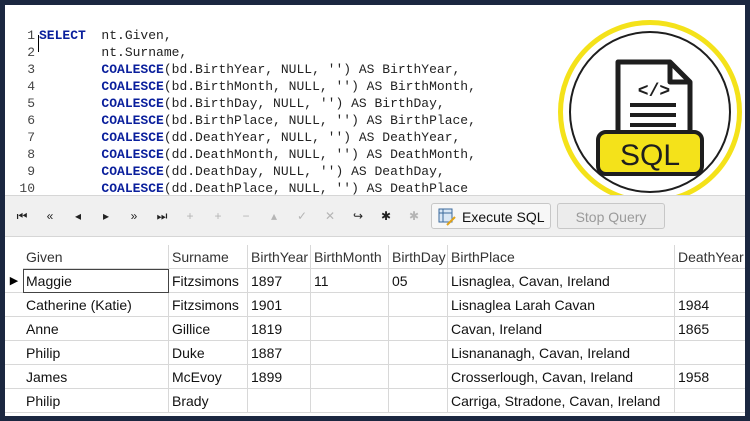 Image resolution: width=750 pixels, height=421 pixels. Describe the element at coordinates (279, 377) in the screenshot. I see `table-cell: 1899` at that location.